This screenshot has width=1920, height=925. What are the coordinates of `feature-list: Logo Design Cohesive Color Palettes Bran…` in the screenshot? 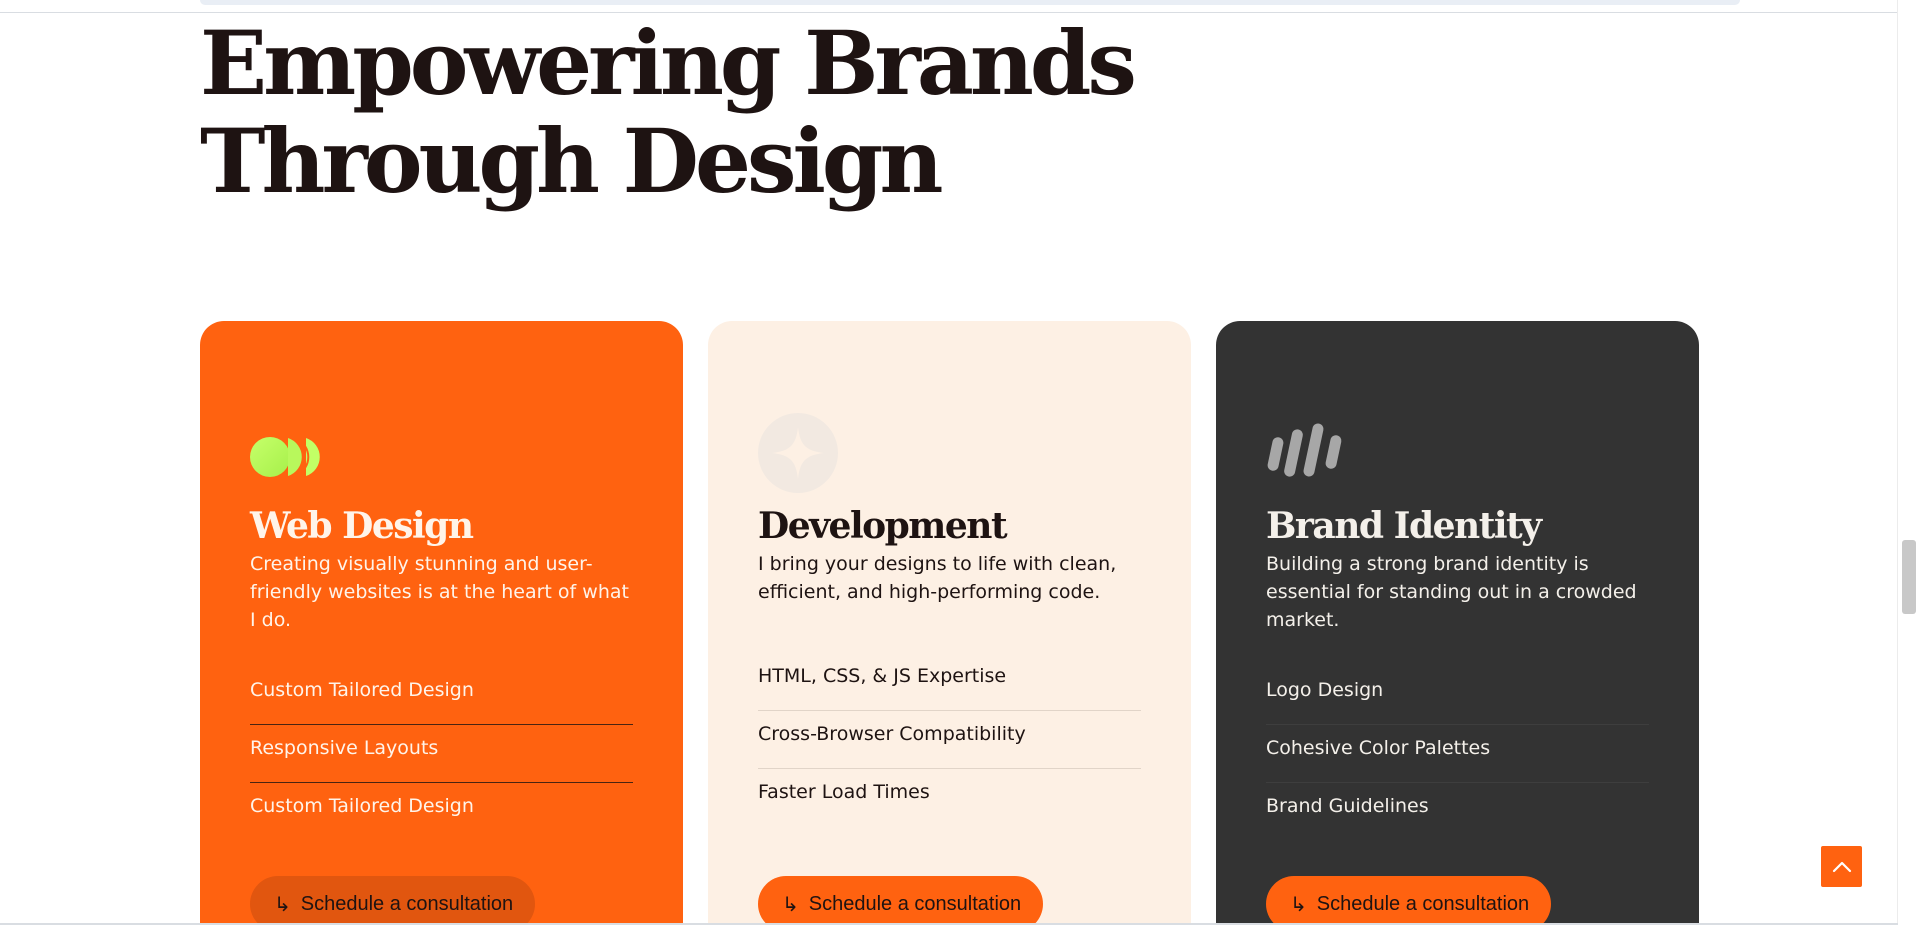 It's located at (1457, 754).